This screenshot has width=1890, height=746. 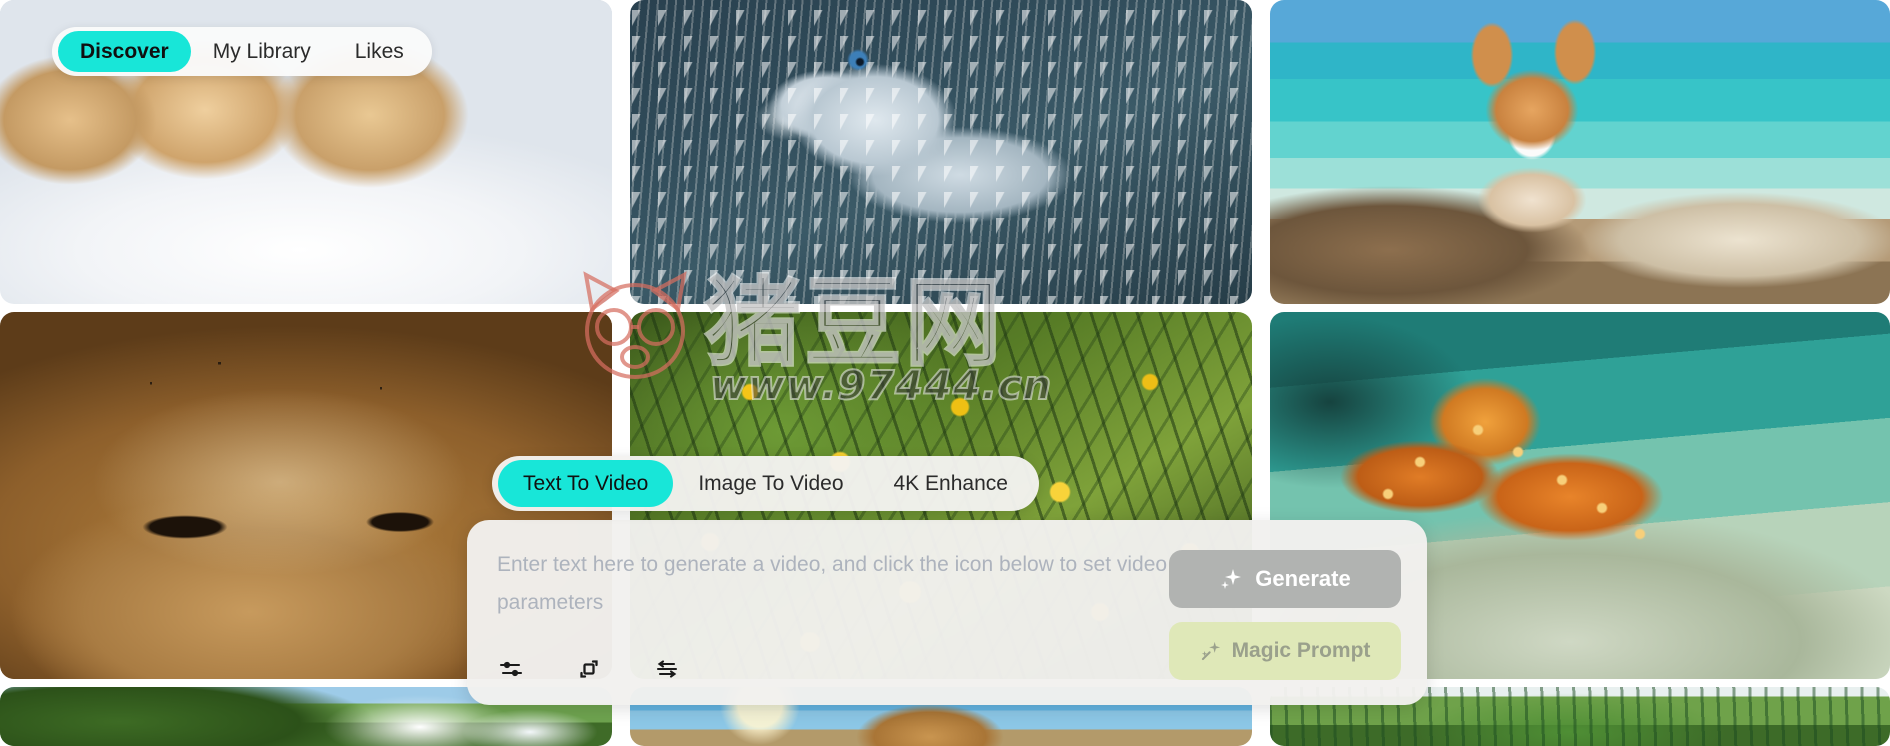 I want to click on settings-sliders-button, so click(x=511, y=669).